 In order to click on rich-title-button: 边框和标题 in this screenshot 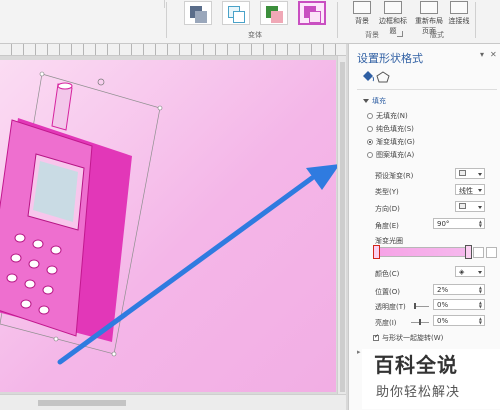, I will do `click(393, 18)`.